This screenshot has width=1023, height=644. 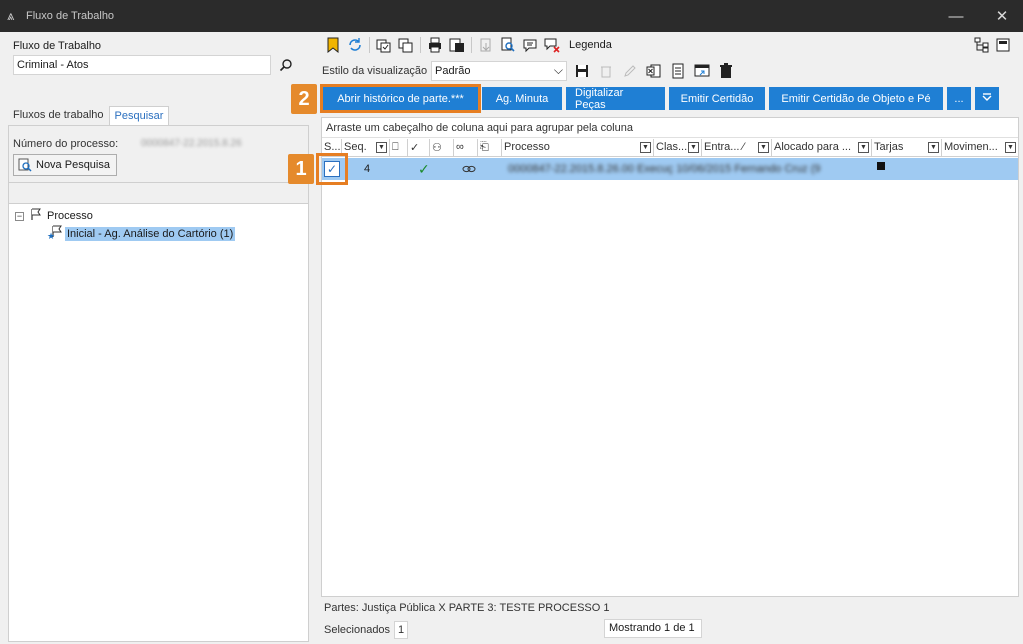 I want to click on ag-minuta-button: Ag. Minuta, so click(x=522, y=98).